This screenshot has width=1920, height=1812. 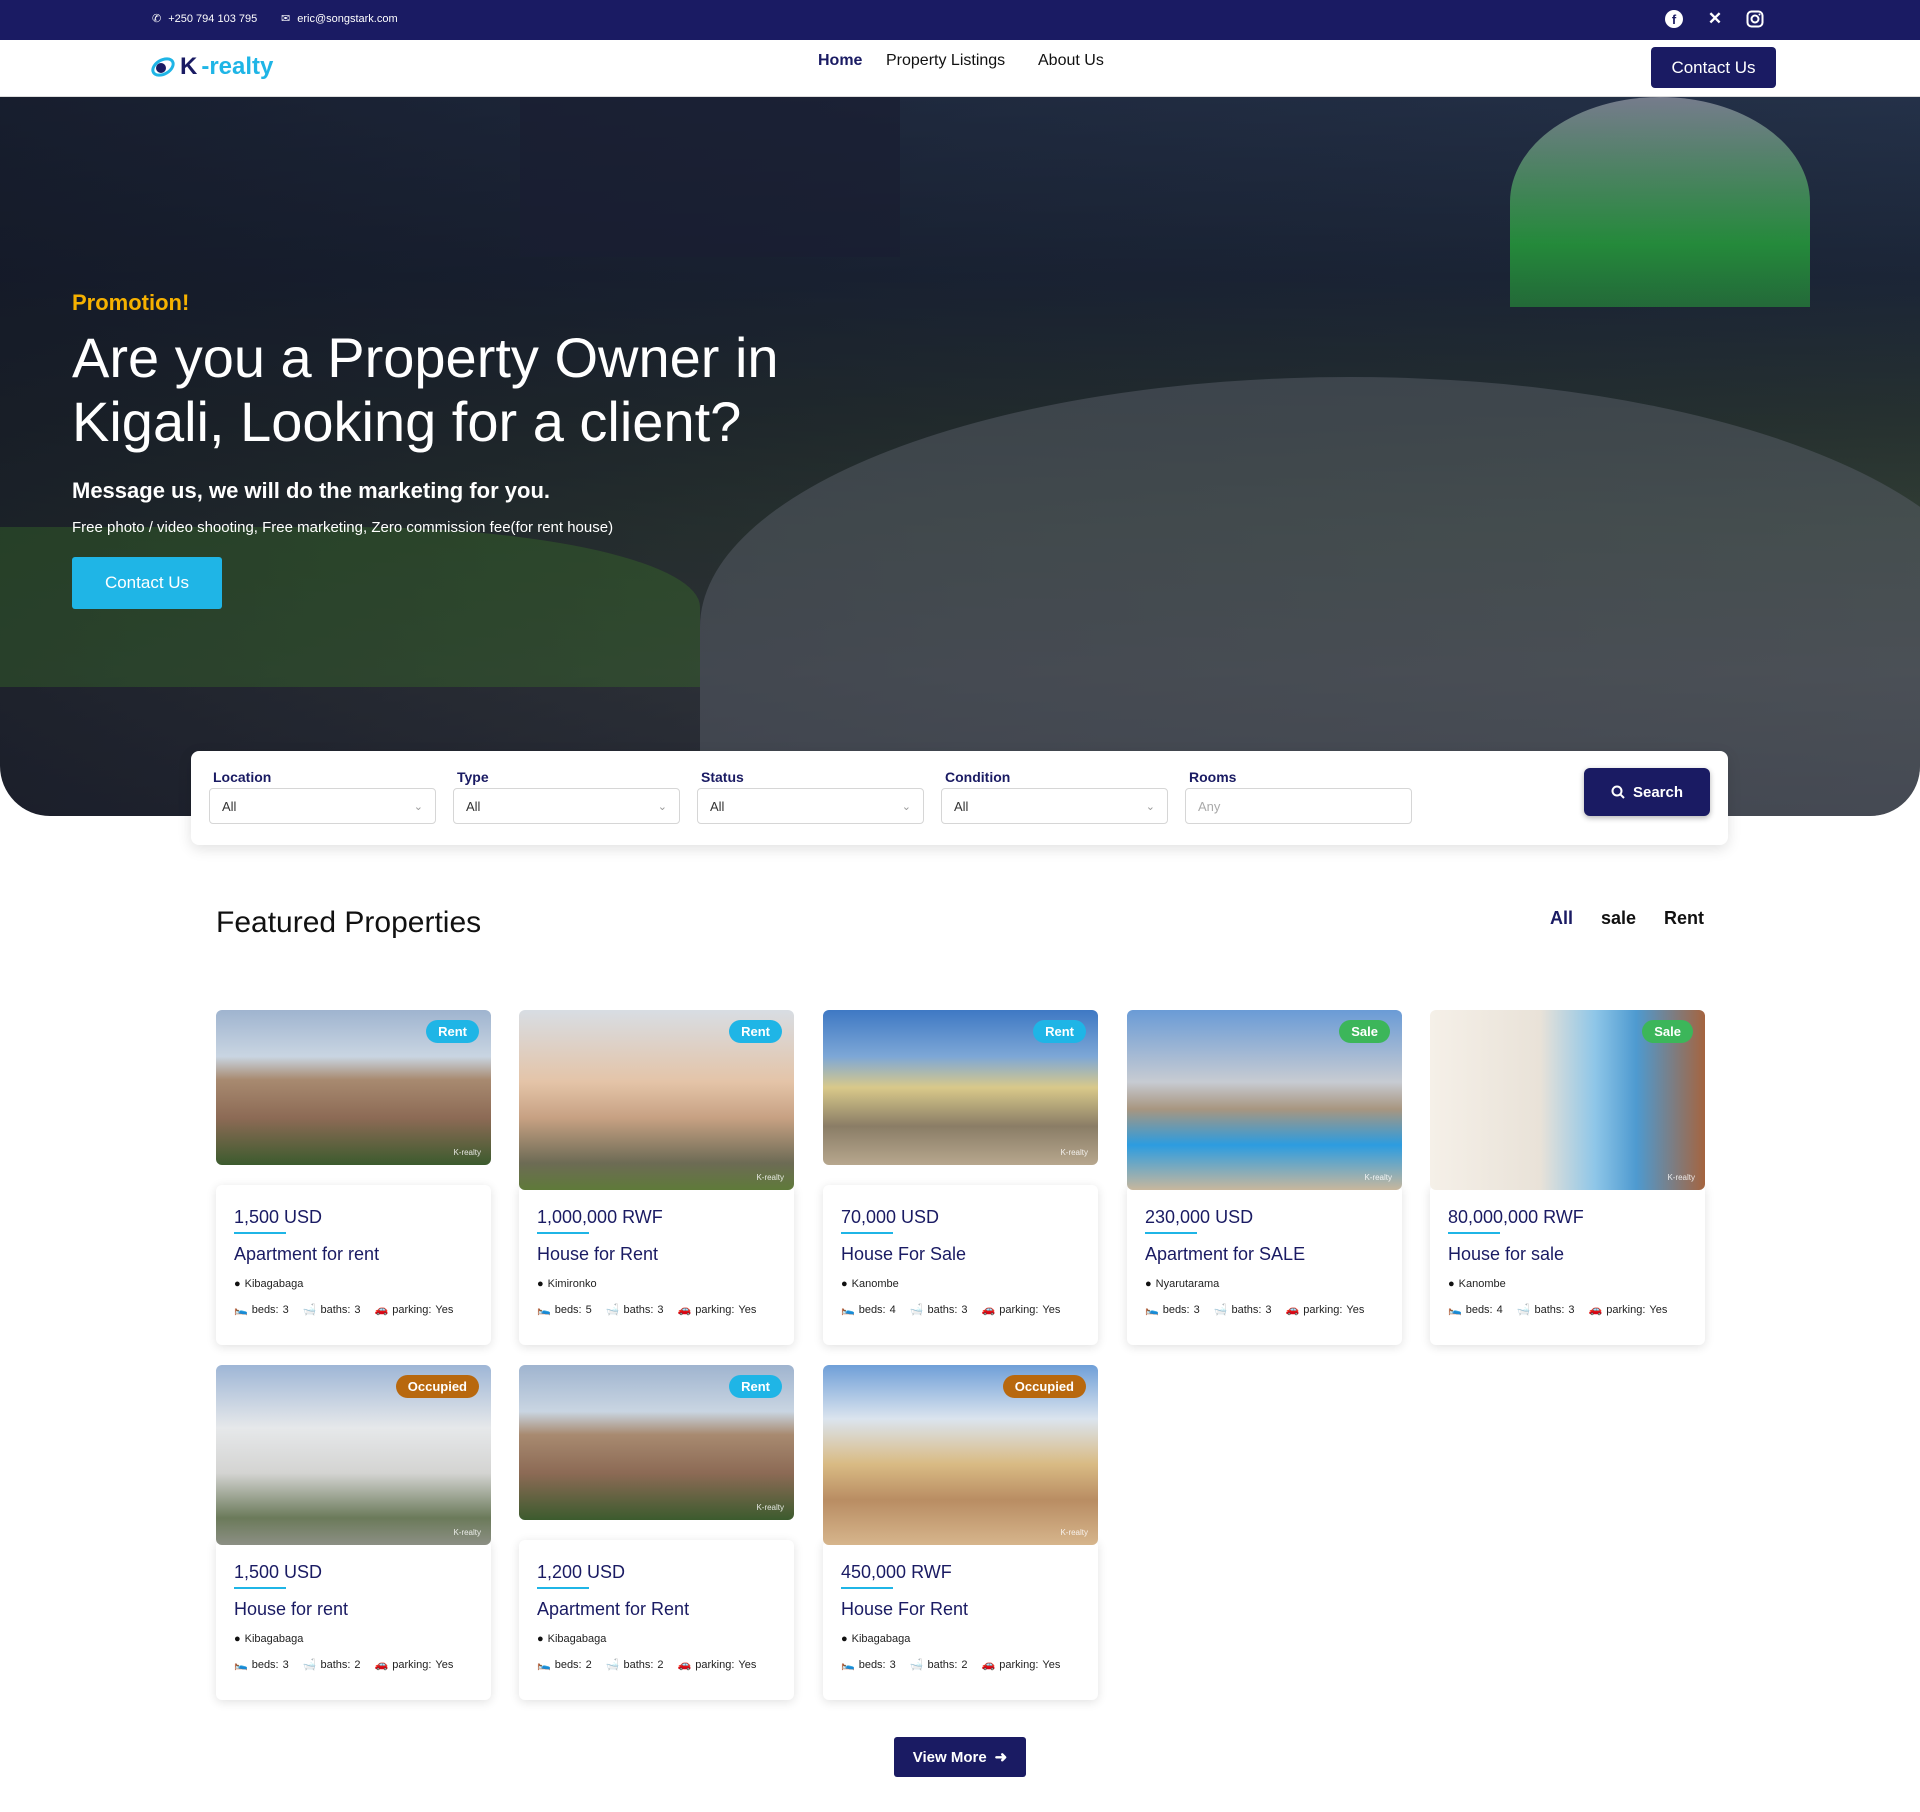 I want to click on property-features: 🛌 beds: 4 🛁 baths: 3 🚗 parking: Yes, so click(x=1558, y=1310).